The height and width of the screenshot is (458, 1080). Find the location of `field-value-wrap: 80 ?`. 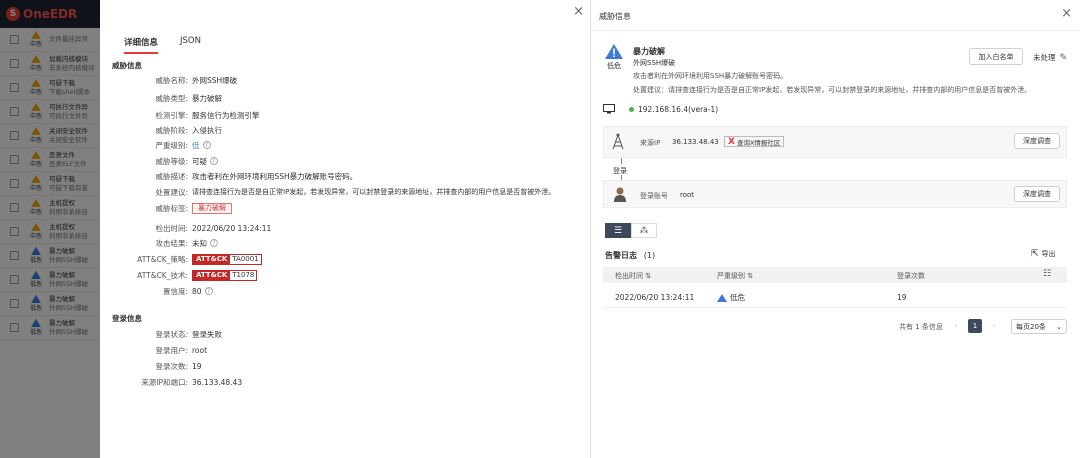

field-value-wrap: 80 ? is located at coordinates (202, 291).